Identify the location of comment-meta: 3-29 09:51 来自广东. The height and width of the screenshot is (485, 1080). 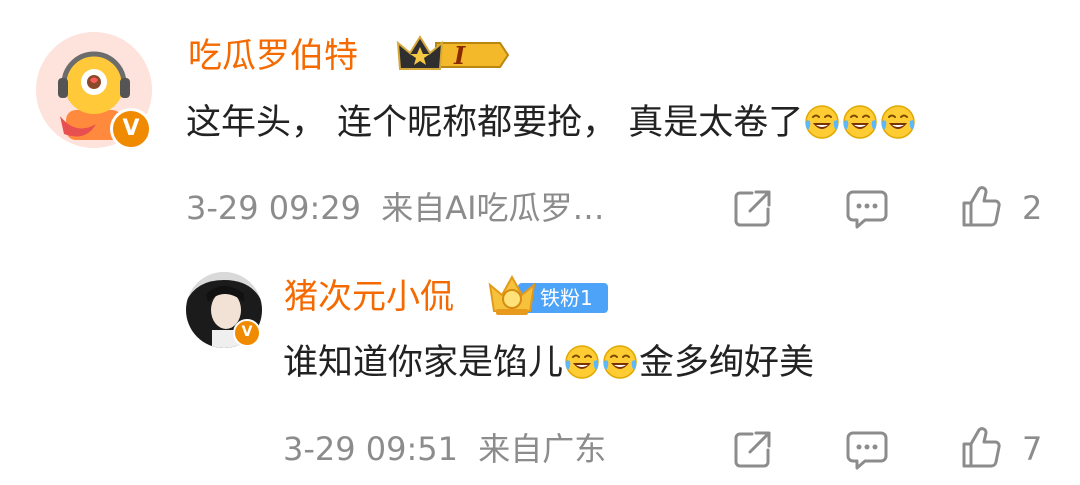
(444, 449).